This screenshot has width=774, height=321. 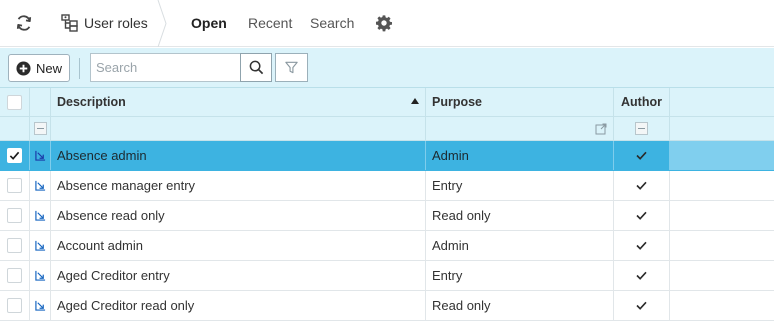 I want to click on column-header-author: Author, so click(x=642, y=102).